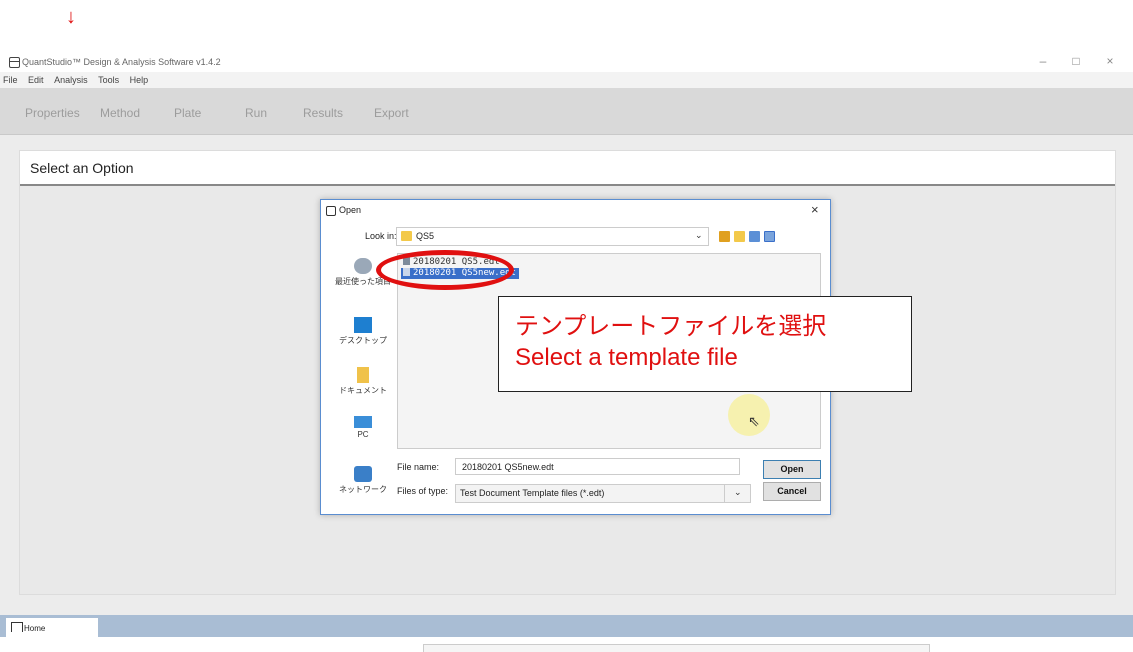 The height and width of the screenshot is (652, 1133). What do you see at coordinates (418, 467) in the screenshot?
I see `file-name-label: File name:` at bounding box center [418, 467].